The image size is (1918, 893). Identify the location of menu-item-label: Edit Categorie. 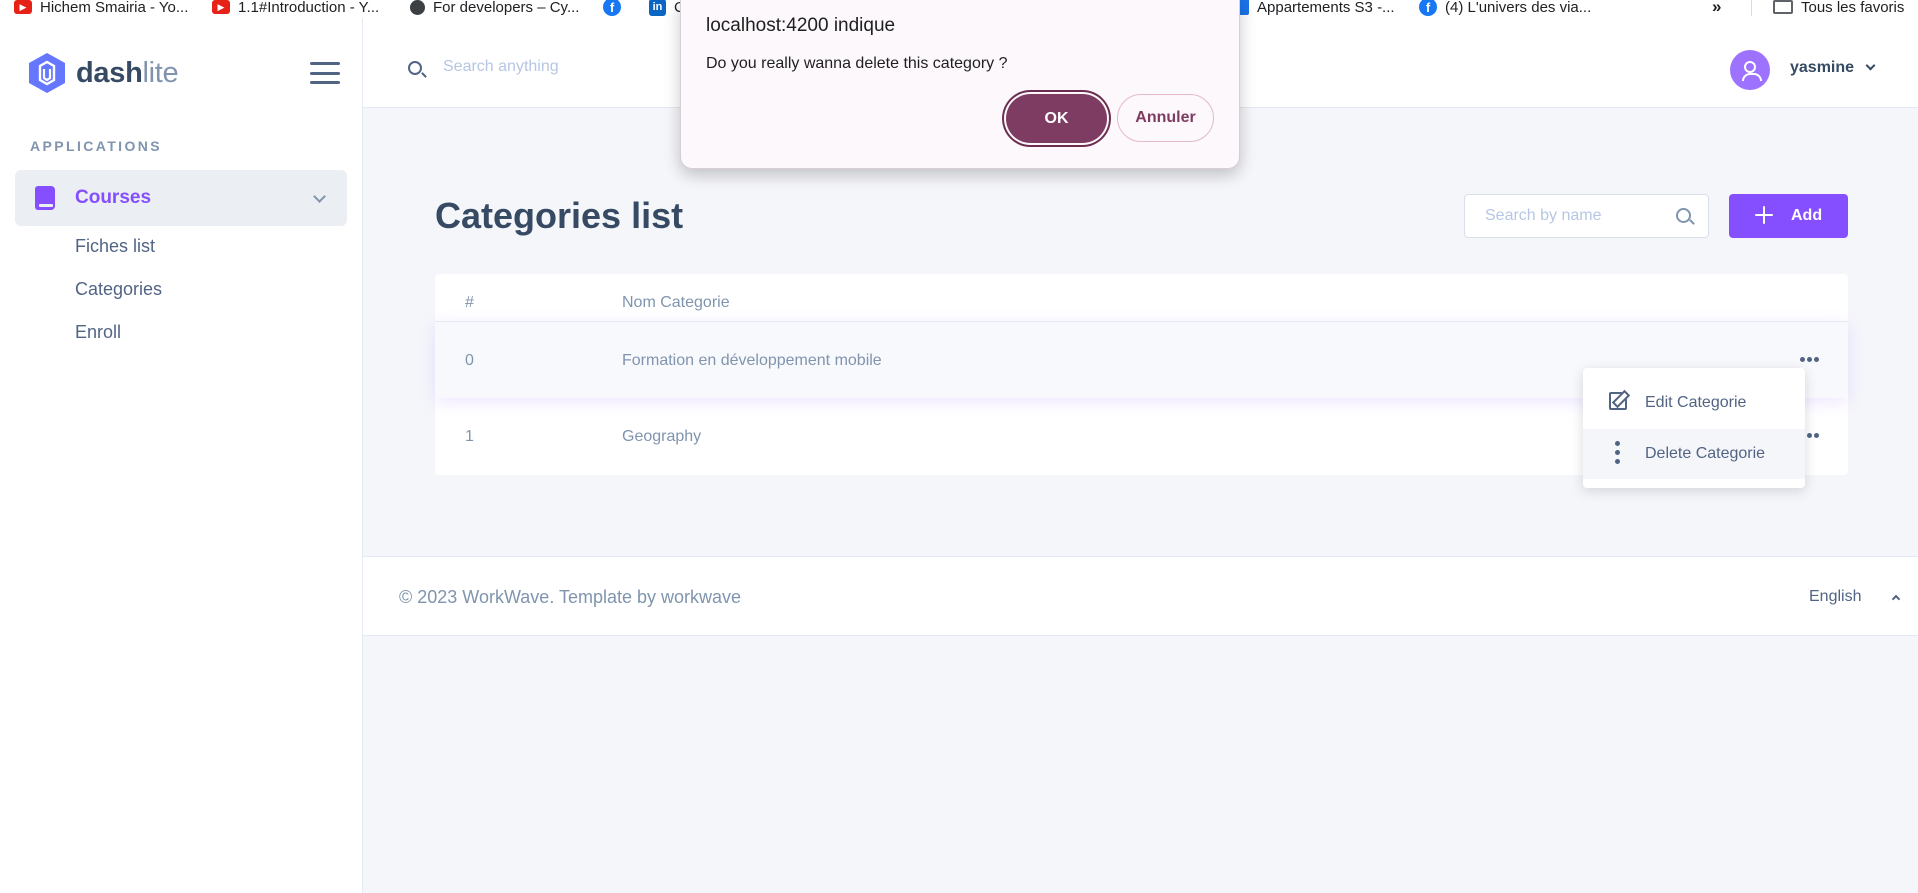
(1696, 402).